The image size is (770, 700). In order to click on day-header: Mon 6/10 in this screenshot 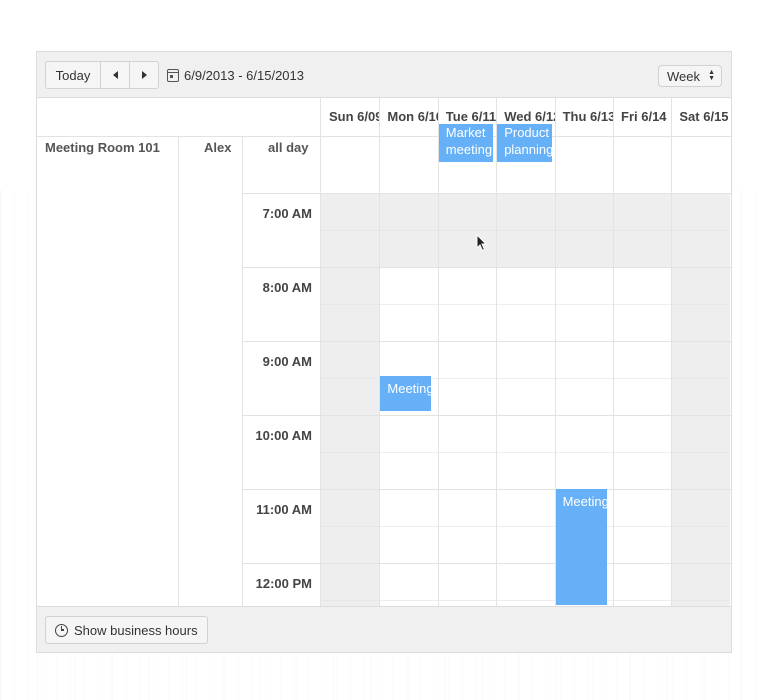, I will do `click(412, 116)`.